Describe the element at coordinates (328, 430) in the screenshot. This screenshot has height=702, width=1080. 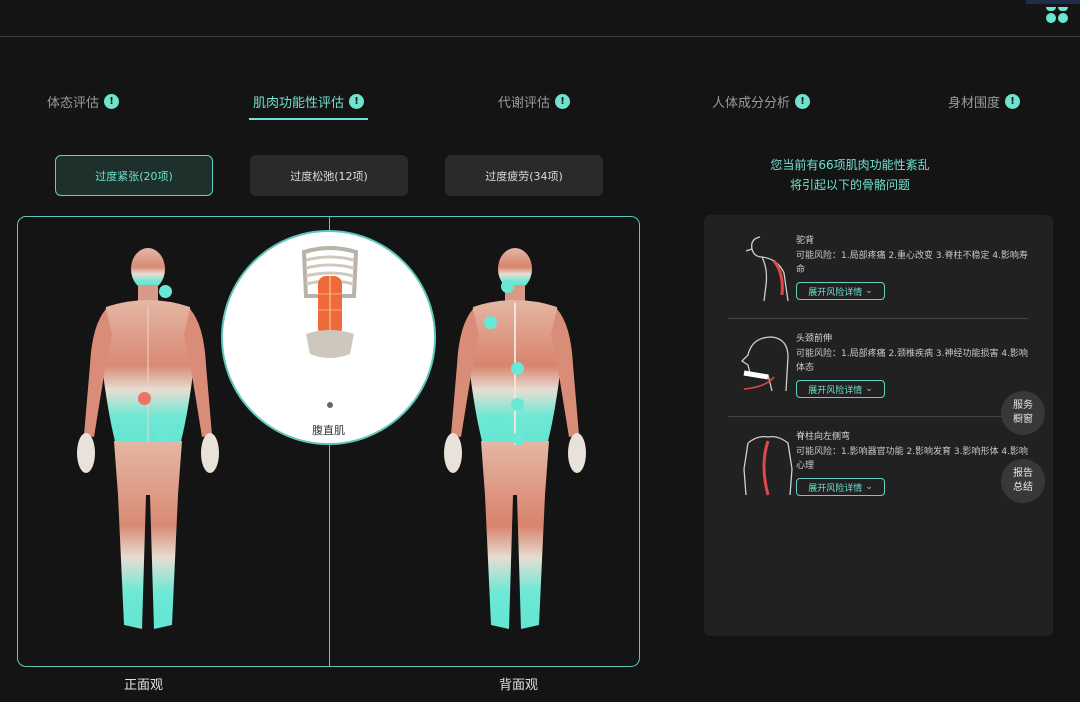
I see `zoom-muscle-name: 腹直肌` at that location.